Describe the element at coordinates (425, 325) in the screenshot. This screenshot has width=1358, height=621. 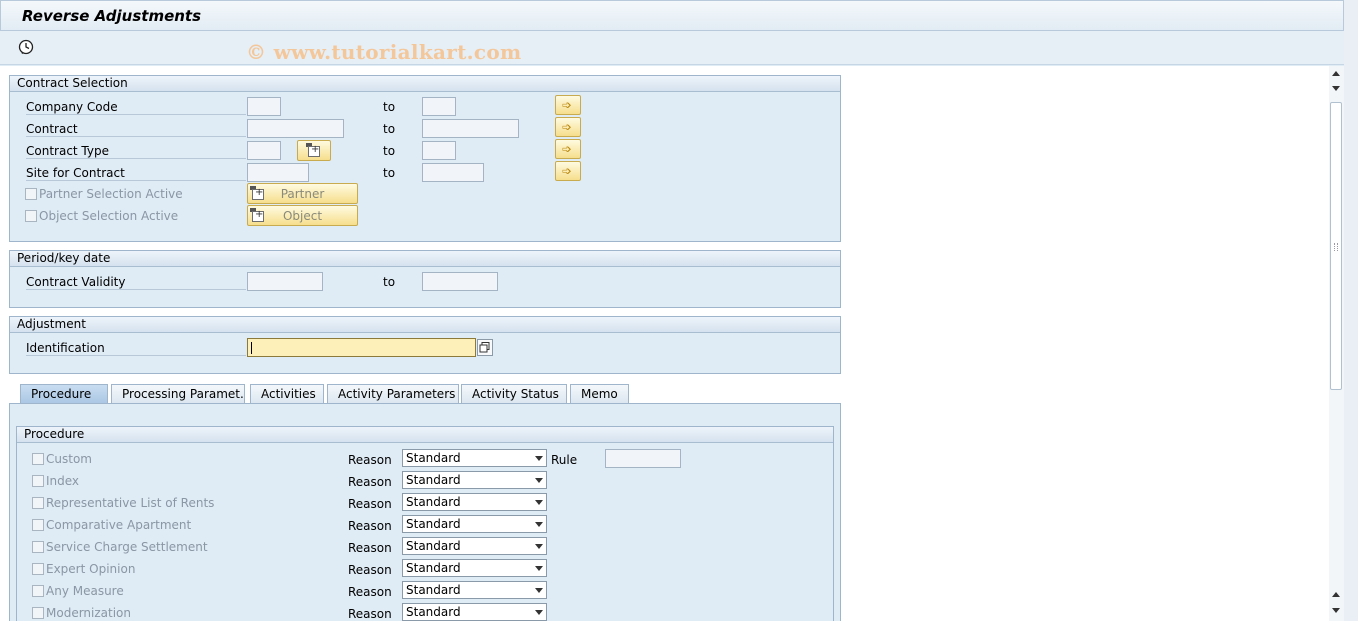
I see `group-header: Adjustment` at that location.